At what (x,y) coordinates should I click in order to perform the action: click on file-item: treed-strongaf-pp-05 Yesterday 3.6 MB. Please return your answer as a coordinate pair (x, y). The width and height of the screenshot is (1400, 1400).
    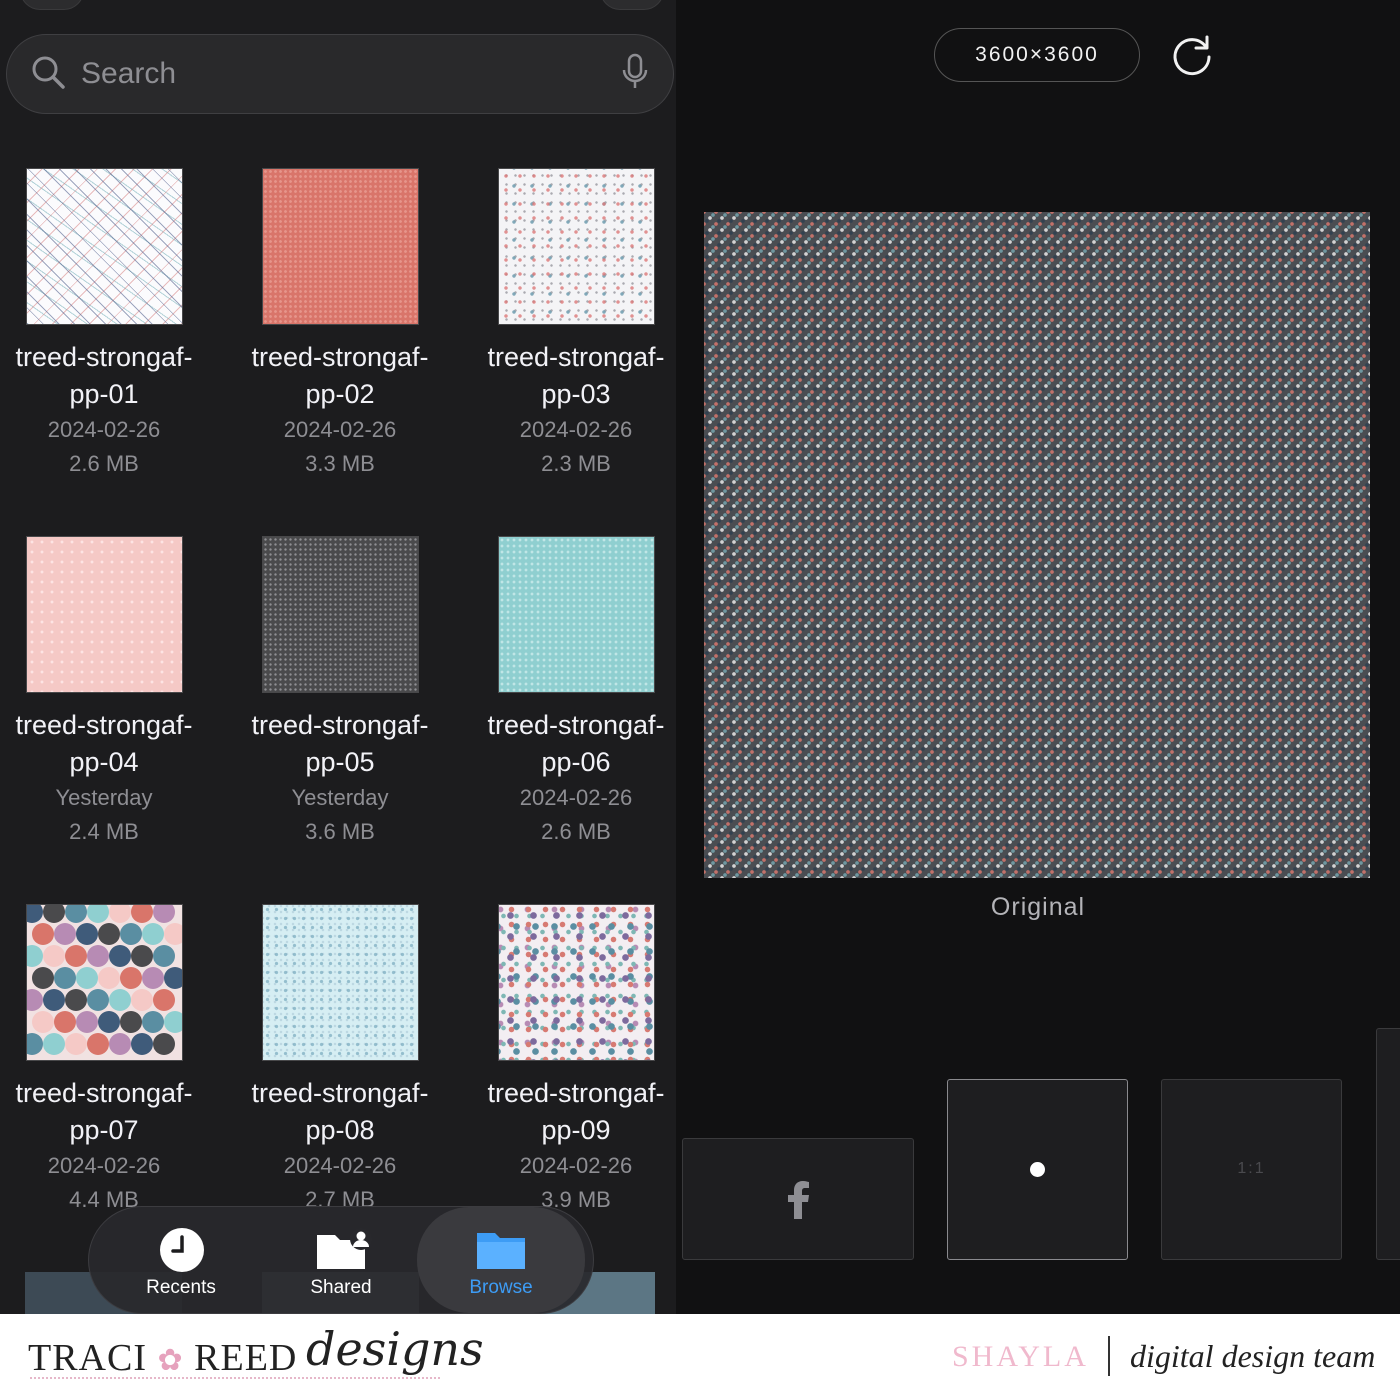
    Looking at the image, I should click on (340, 692).